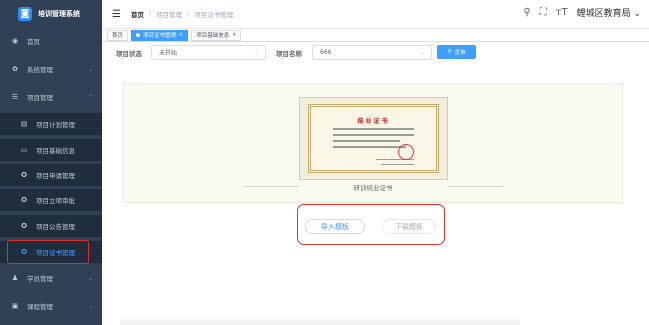  Describe the element at coordinates (169, 15) in the screenshot. I see `breadcrumb-item: 项目管理` at that location.